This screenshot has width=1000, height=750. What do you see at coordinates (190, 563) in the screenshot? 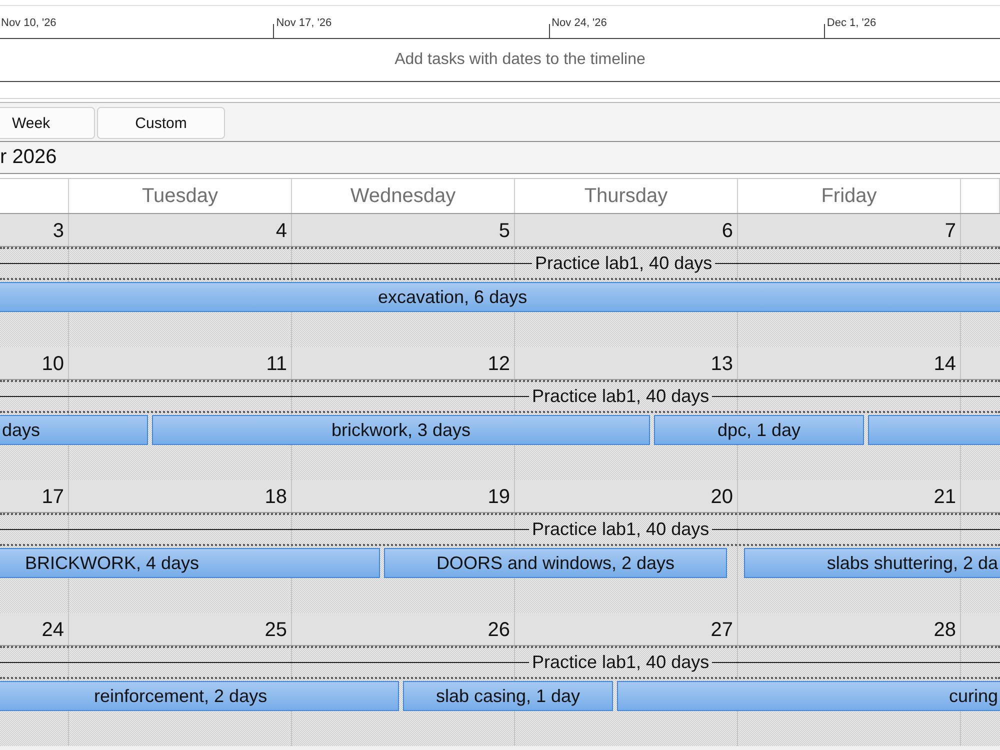
I see `task-bar: BRICKWORK, 4 days` at bounding box center [190, 563].